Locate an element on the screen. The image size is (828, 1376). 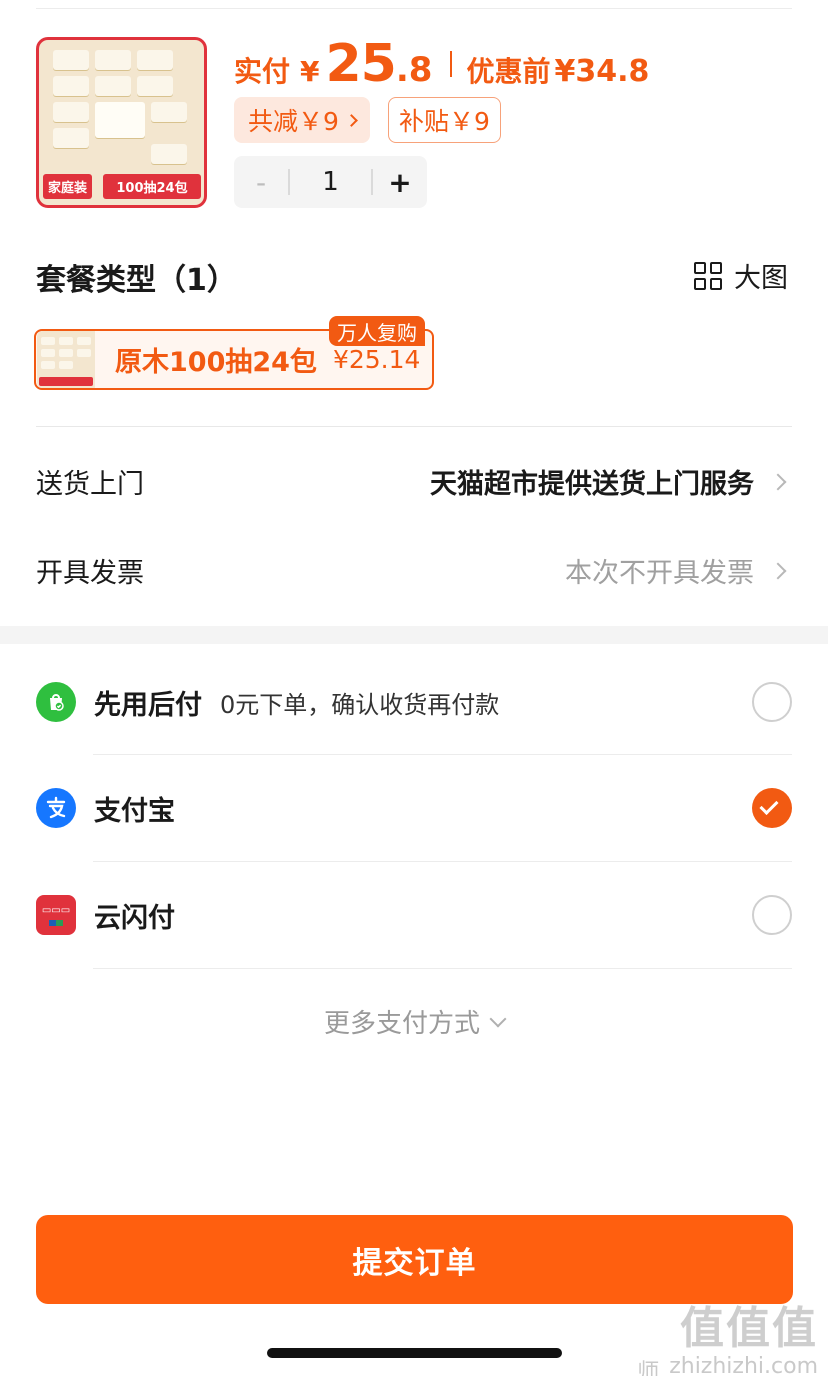
subsidy-chip: 补贴￥9 is located at coordinates (444, 120).